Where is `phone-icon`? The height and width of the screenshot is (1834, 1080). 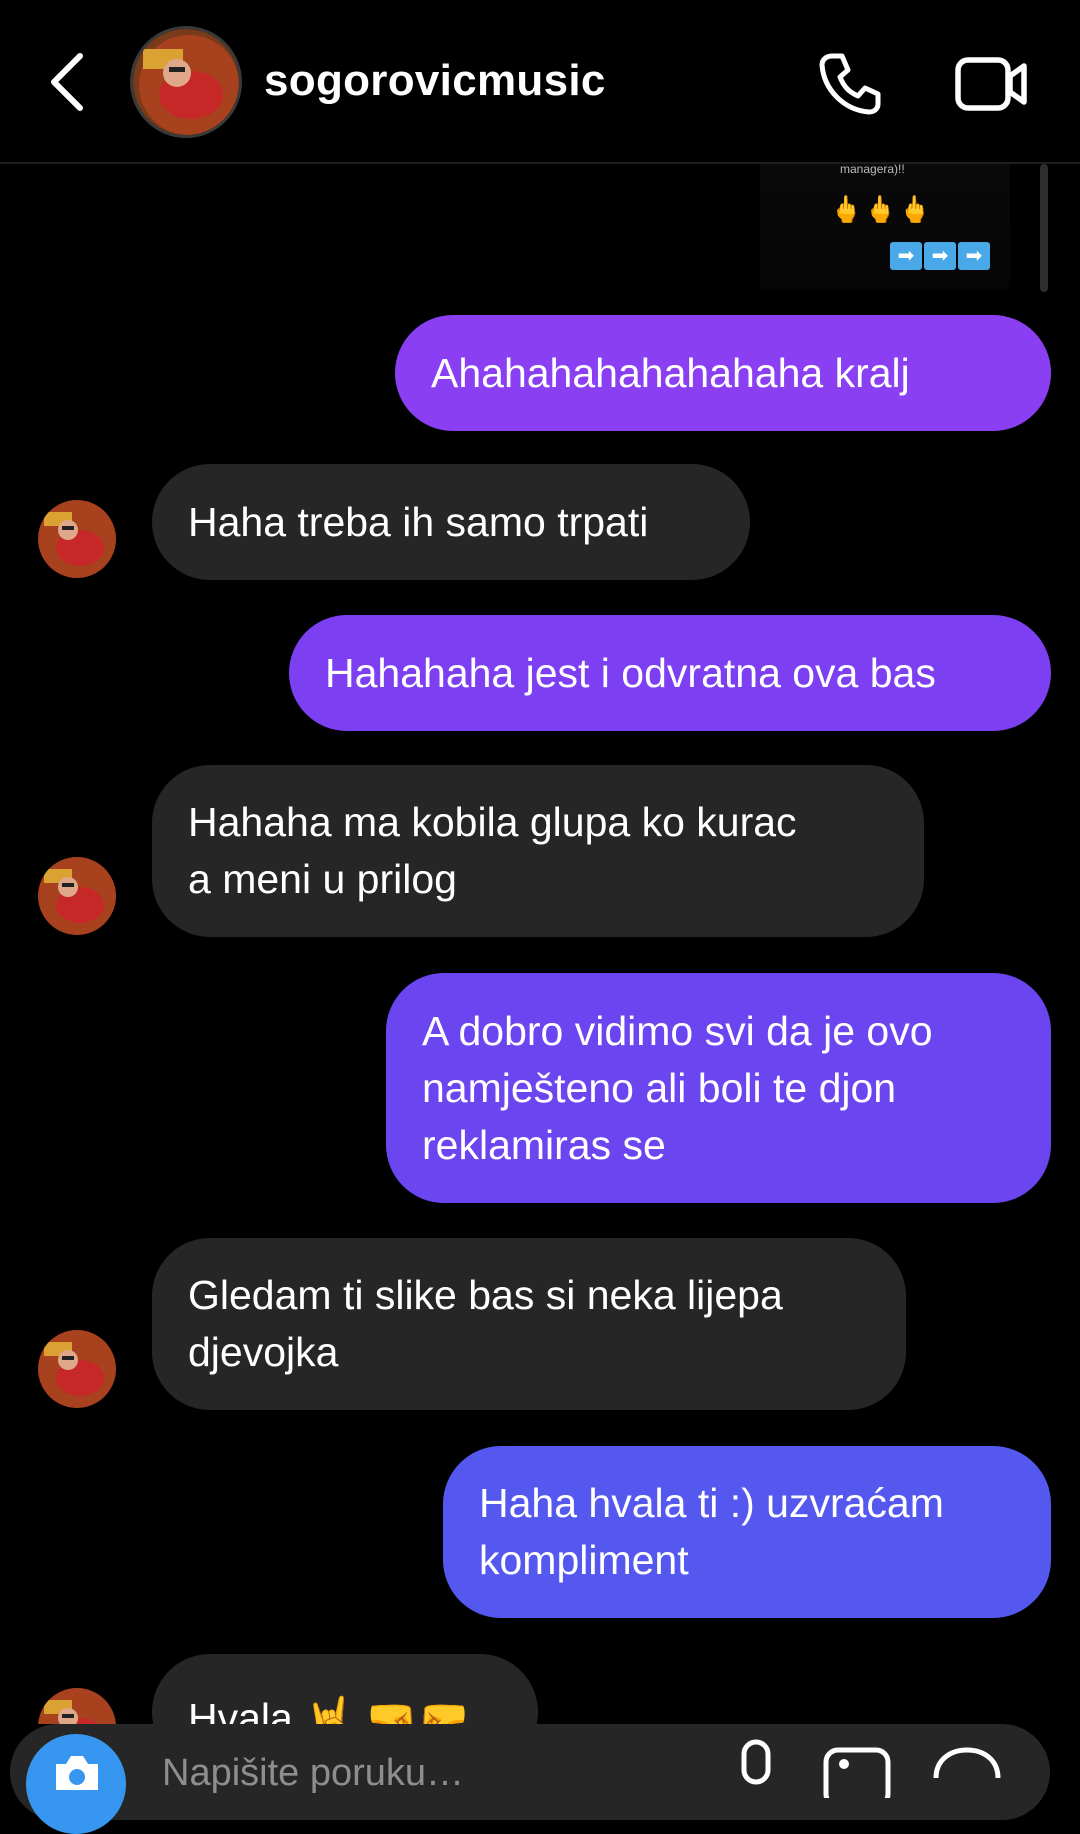
phone-icon is located at coordinates (850, 84).